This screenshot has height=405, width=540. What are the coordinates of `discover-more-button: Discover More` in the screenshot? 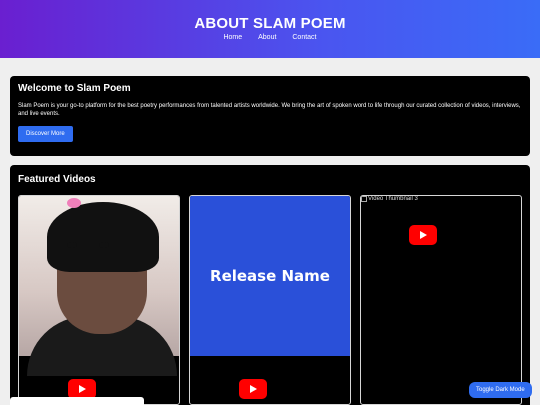 It's located at (45, 134).